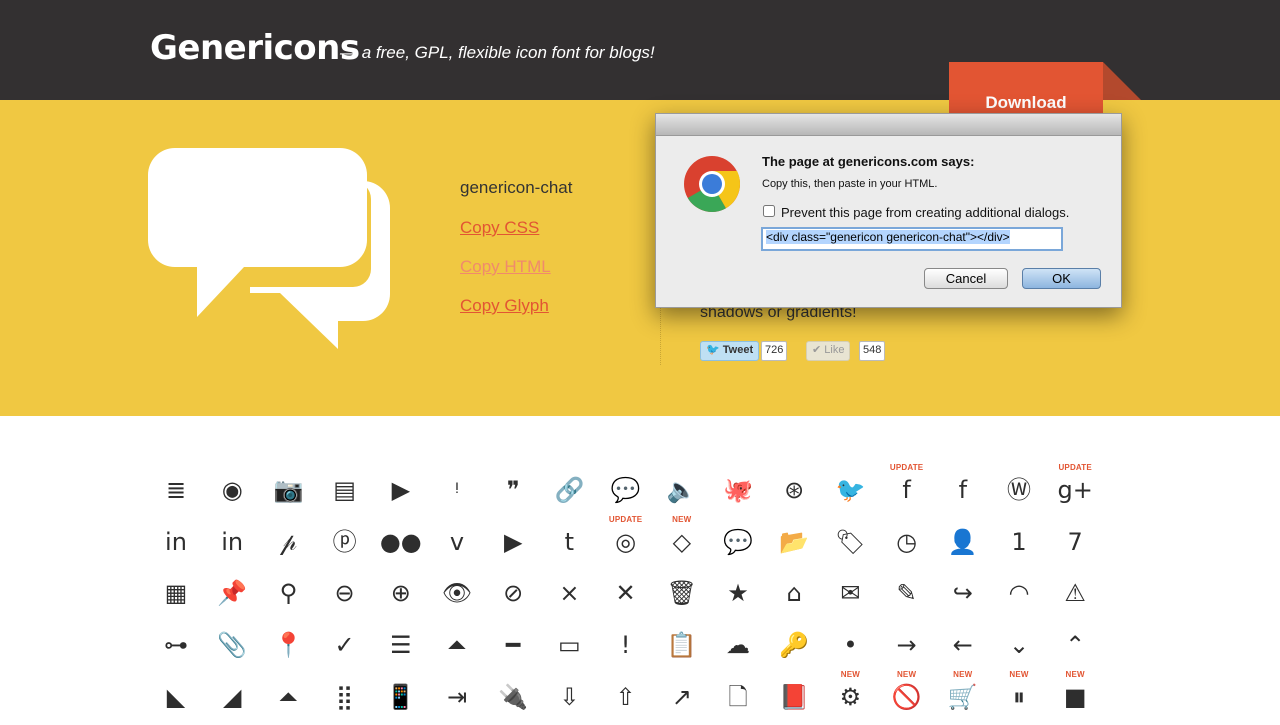  Describe the element at coordinates (176, 699) in the screenshot. I see `icon-grid-cell: ◣` at that location.